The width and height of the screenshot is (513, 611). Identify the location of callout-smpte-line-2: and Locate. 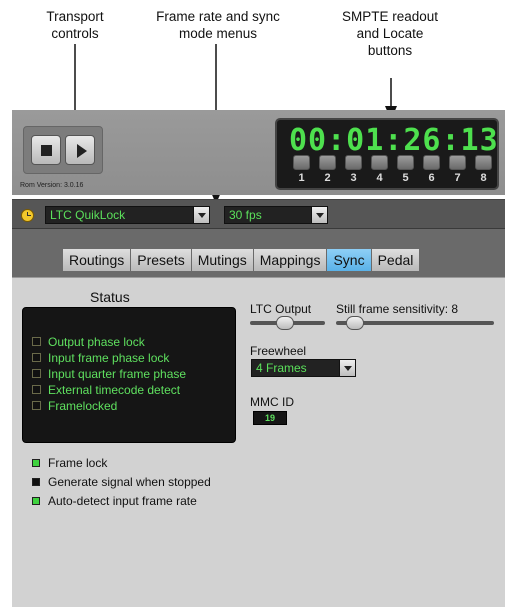
(390, 33).